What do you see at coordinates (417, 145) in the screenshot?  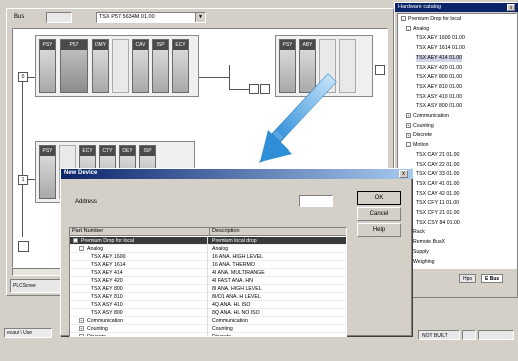 I see `catalog-tree-item: - Motion` at bounding box center [417, 145].